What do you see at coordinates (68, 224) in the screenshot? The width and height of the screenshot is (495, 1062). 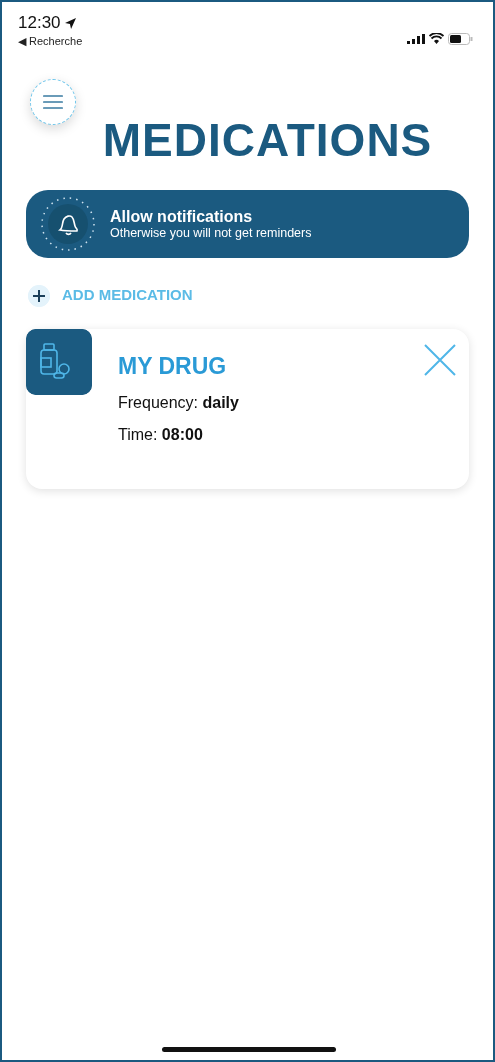 I see `bell-icon` at bounding box center [68, 224].